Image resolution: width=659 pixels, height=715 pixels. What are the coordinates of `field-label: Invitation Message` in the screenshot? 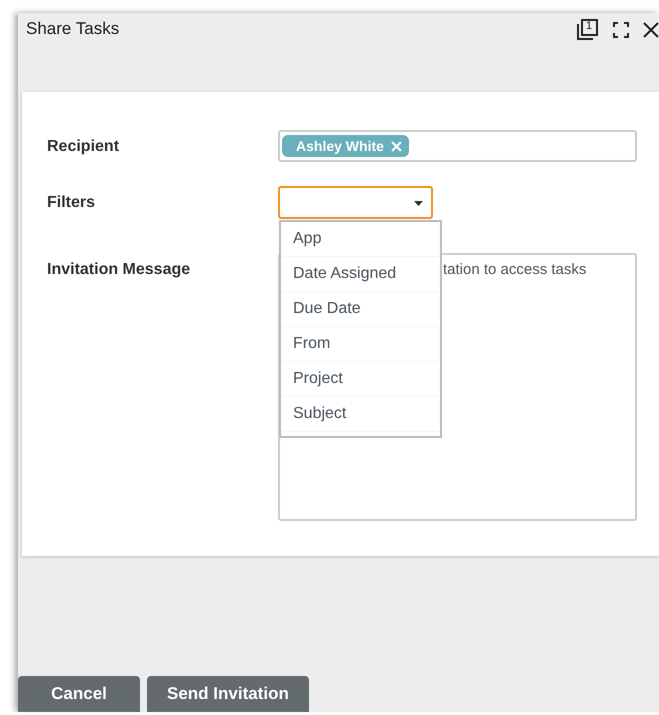 It's located at (119, 270).